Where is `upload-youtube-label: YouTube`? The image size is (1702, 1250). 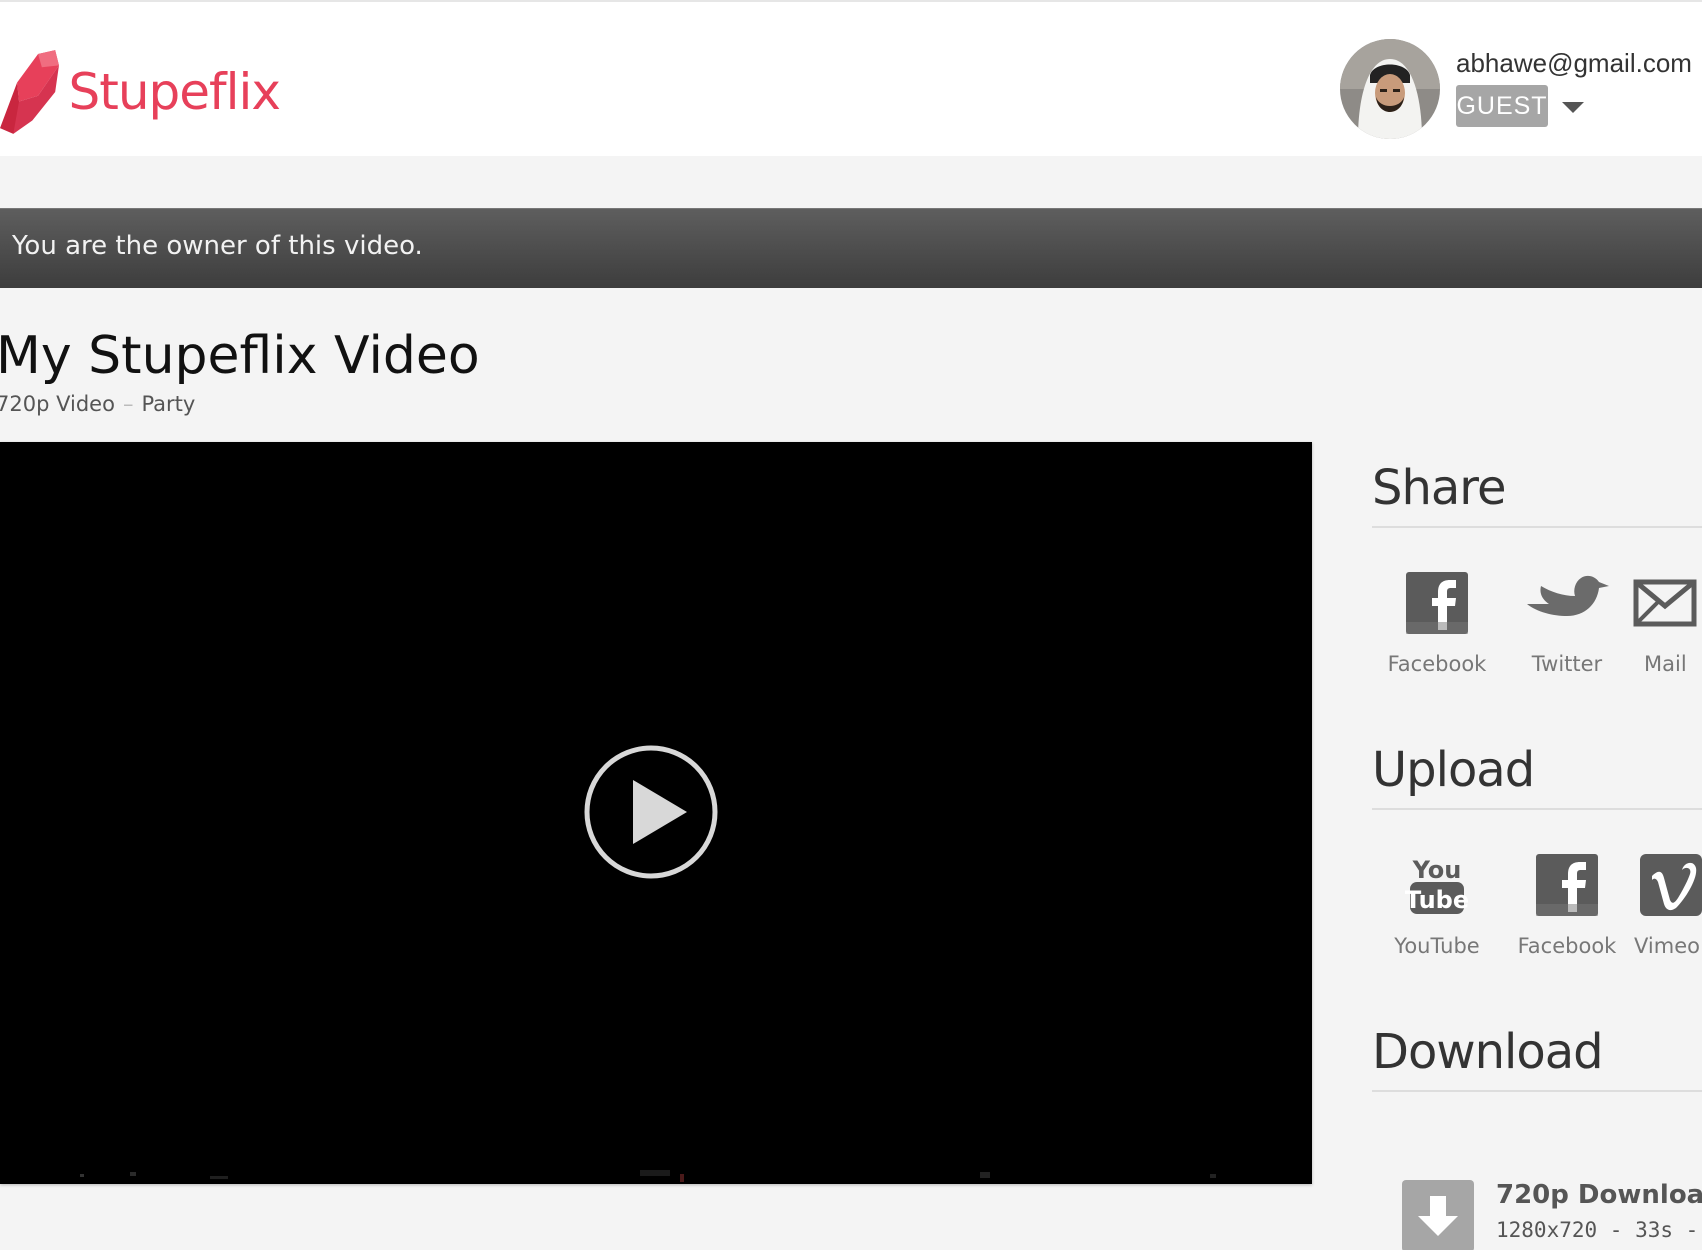 upload-youtube-label: YouTube is located at coordinates (1437, 946).